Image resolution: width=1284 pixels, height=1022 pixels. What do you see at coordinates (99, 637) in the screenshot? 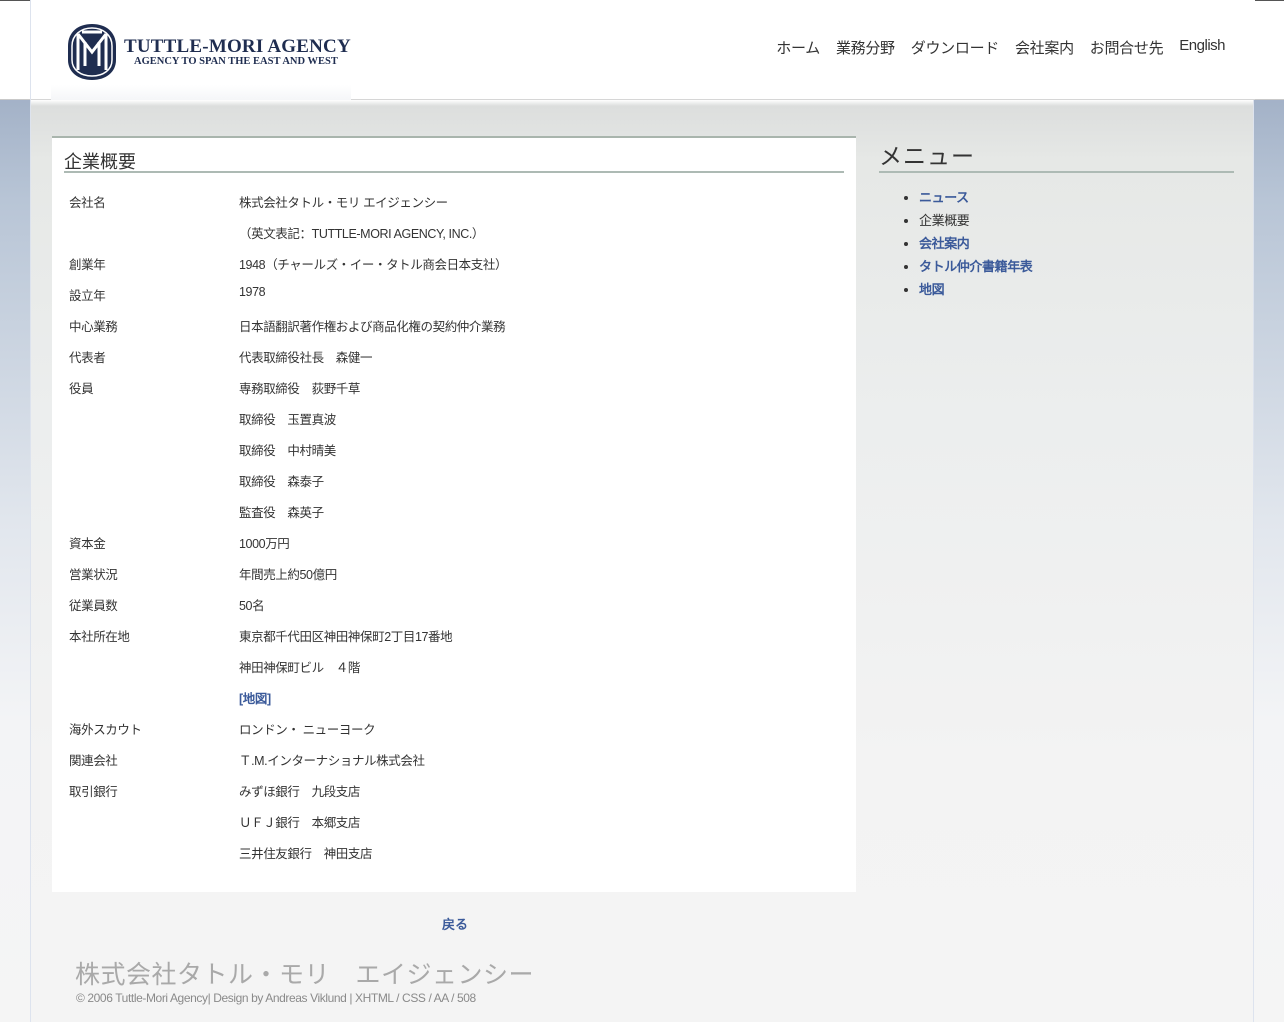
I see `row-label: 本社所在地` at bounding box center [99, 637].